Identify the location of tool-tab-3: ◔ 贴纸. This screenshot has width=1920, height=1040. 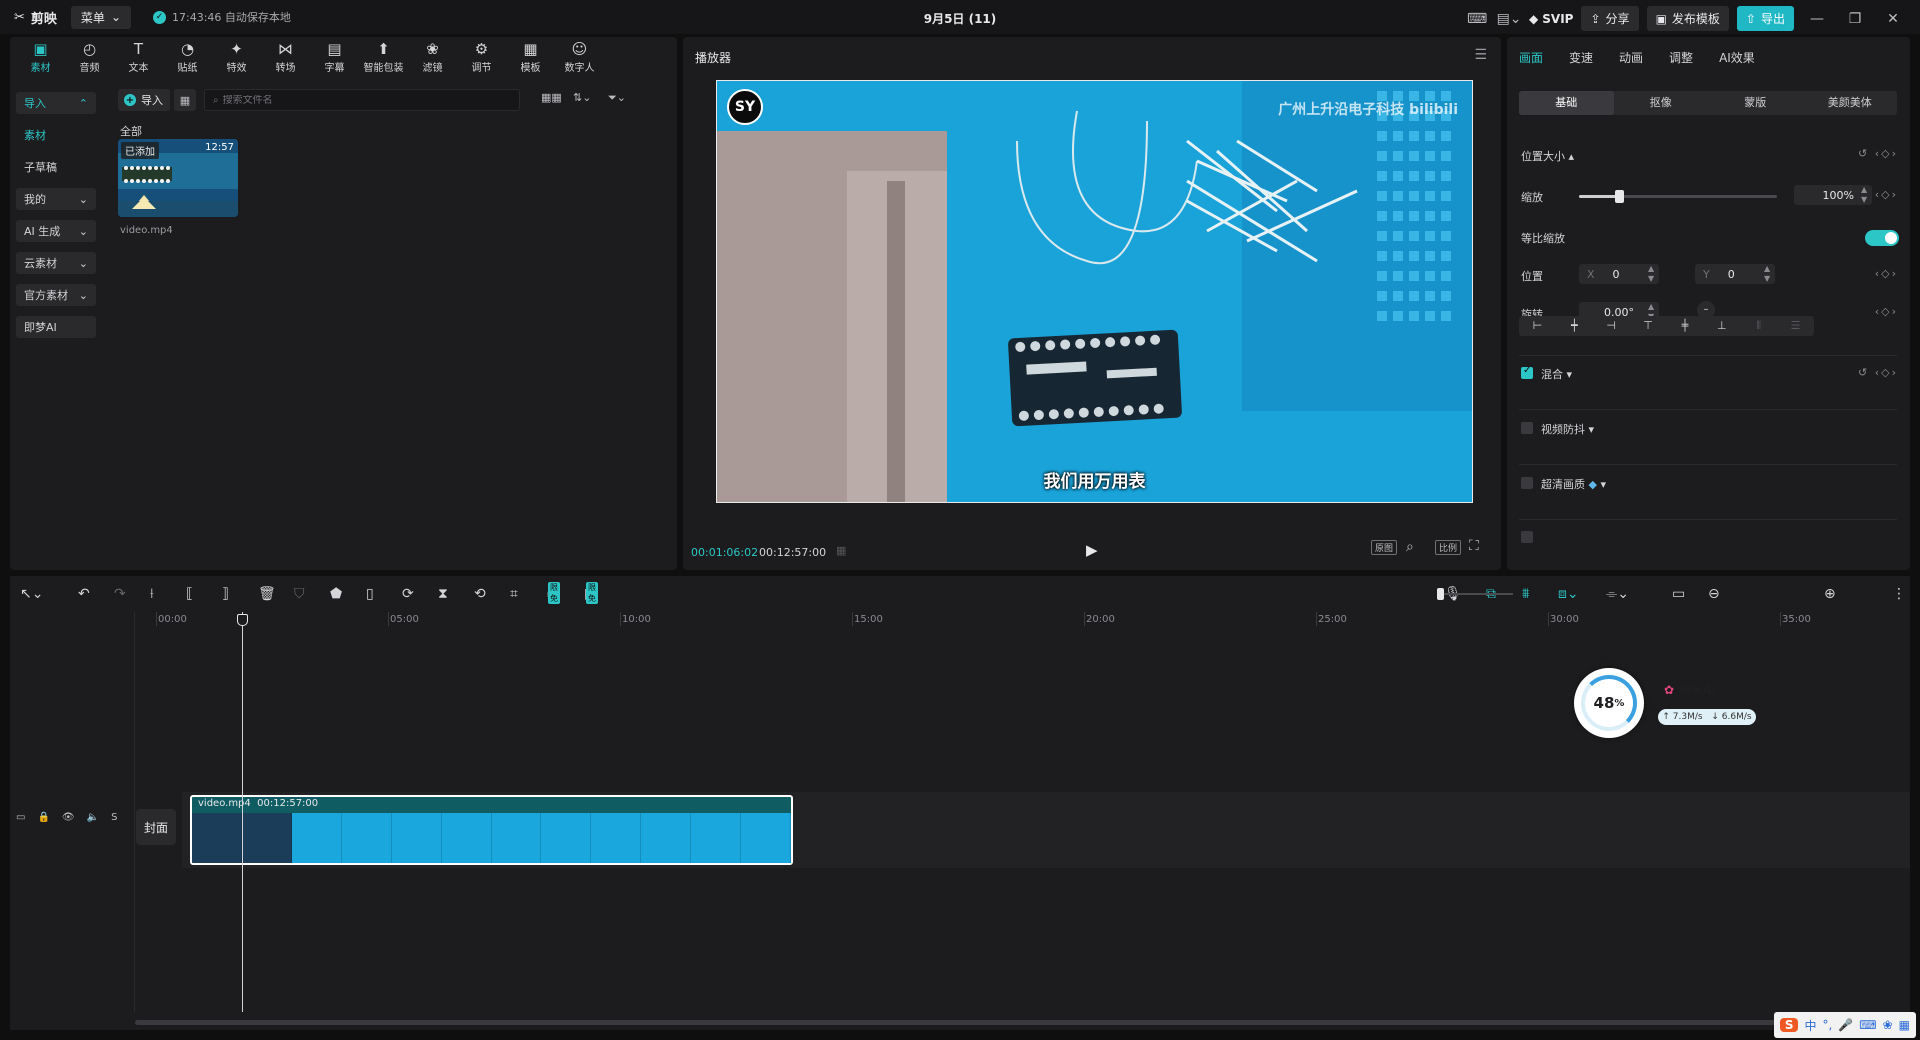
(187, 57).